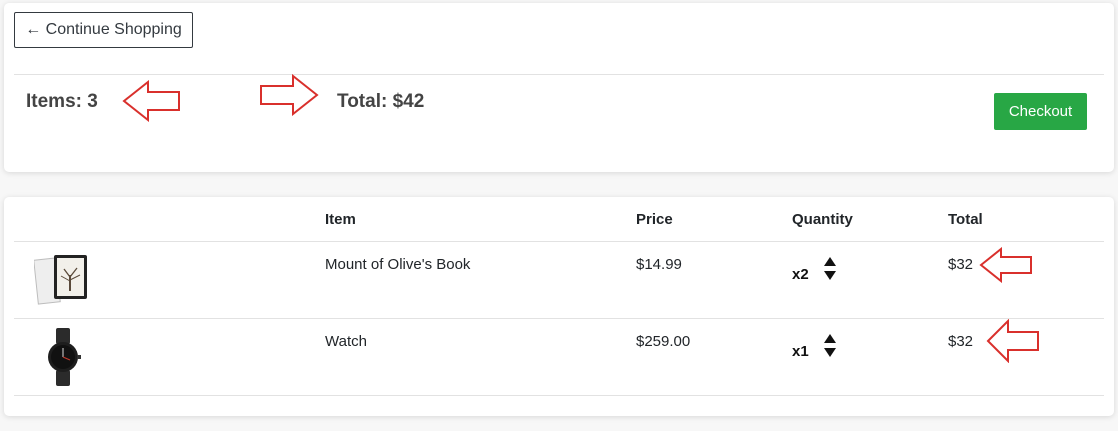 The image size is (1118, 431). I want to click on item-quantity: x1, so click(800, 351).